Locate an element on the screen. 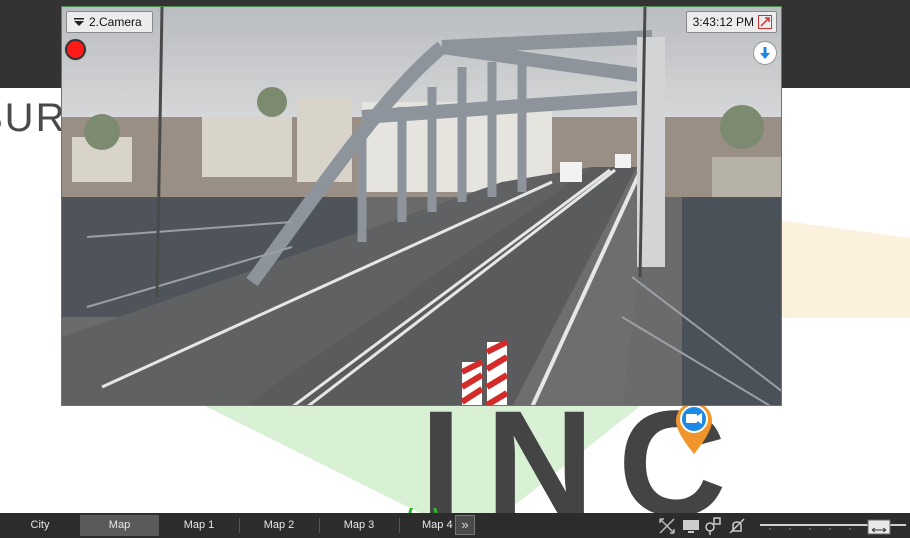 This screenshot has height=538, width=910. tab-map-2: Map 2 is located at coordinates (279, 525).